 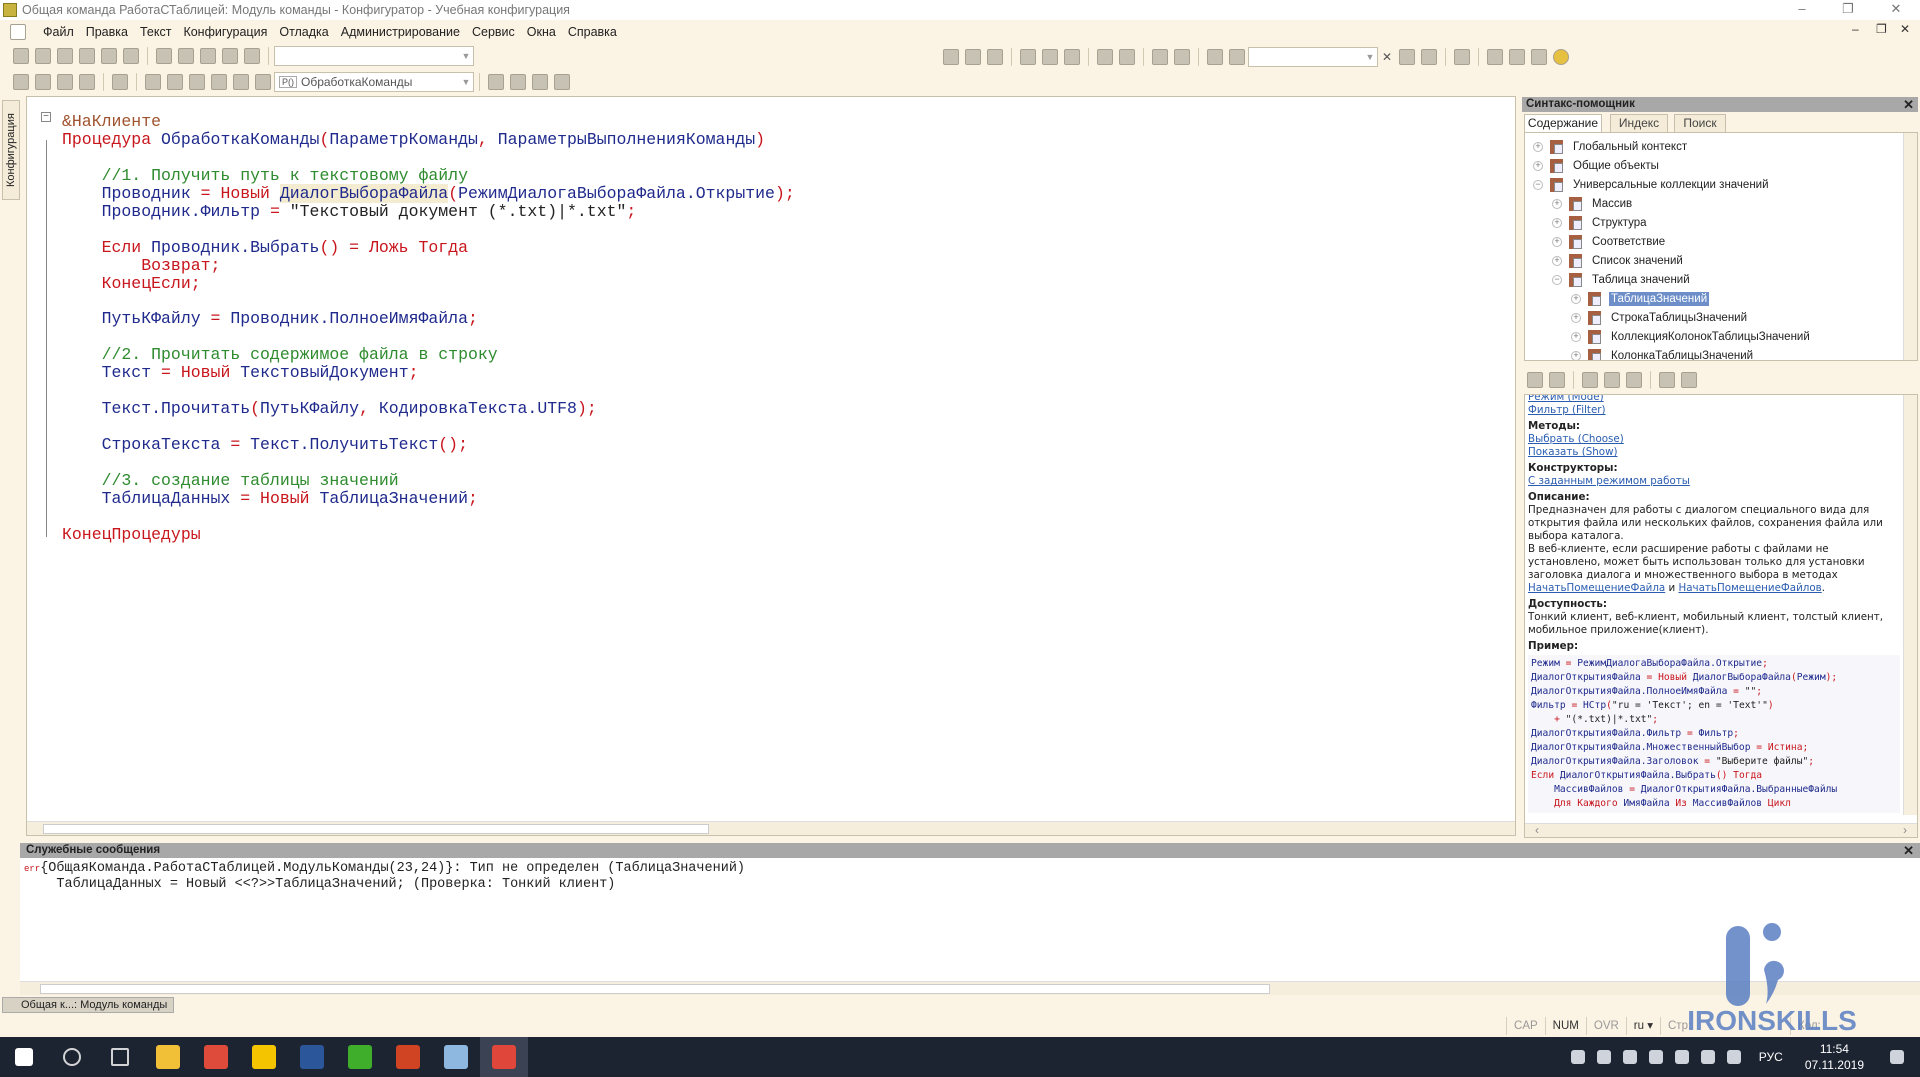 What do you see at coordinates (428, 265) in the screenshot?
I see `code-line: Возврат;` at bounding box center [428, 265].